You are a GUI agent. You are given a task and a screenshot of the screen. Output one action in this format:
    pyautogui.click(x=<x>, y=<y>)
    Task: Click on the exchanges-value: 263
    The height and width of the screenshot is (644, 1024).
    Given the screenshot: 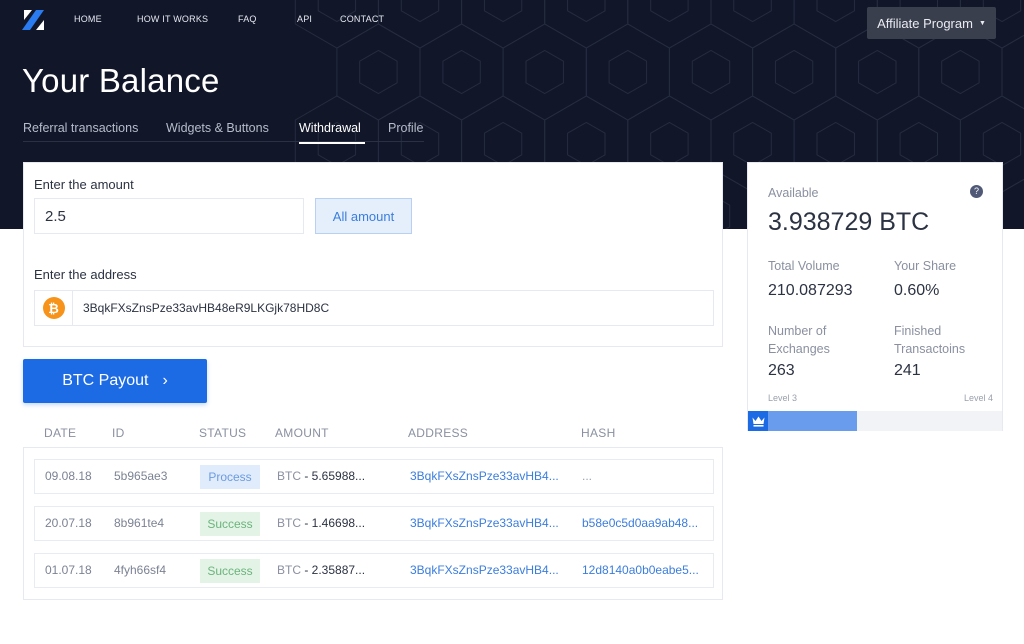 What is the action you would take?
    pyautogui.click(x=781, y=370)
    